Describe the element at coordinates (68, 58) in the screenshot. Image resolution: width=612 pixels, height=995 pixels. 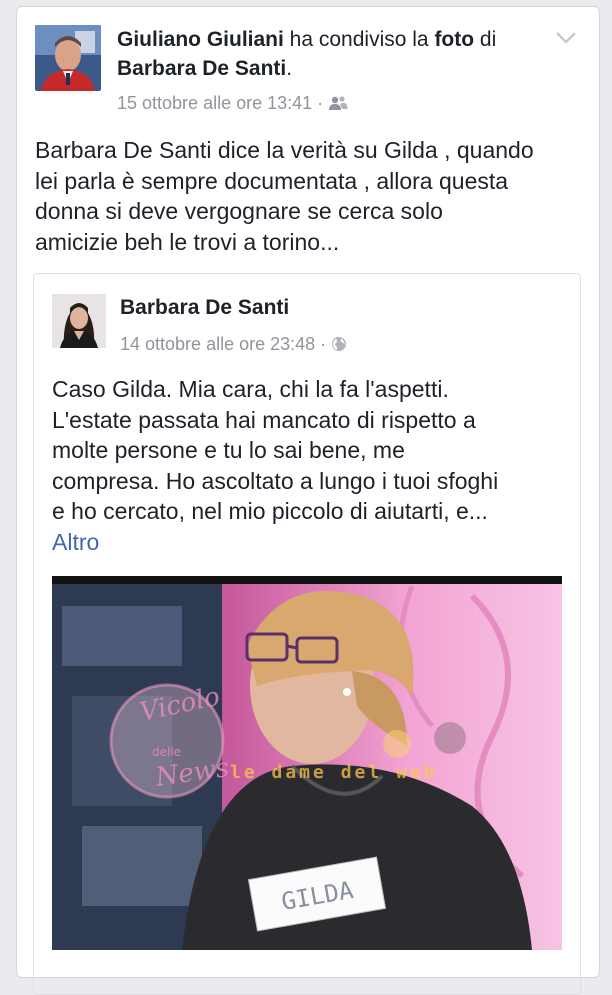
I see `author-avatar` at that location.